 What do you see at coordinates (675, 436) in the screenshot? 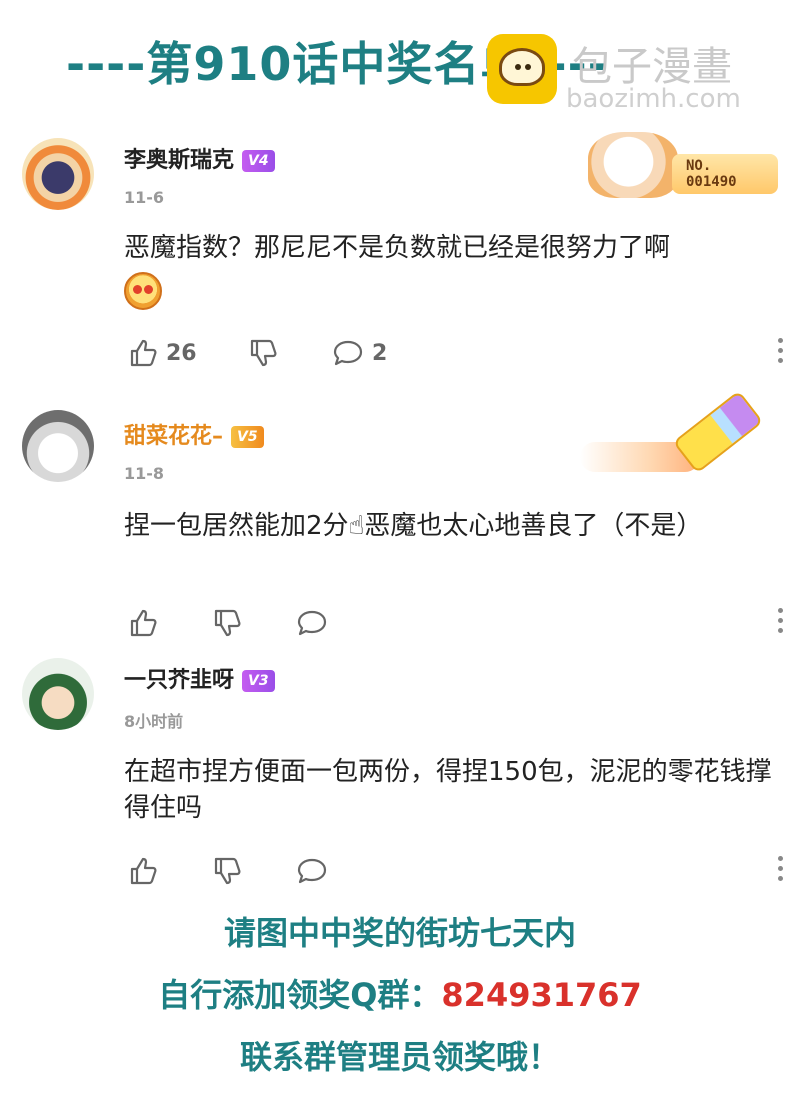
I see `paintbrush-badge-icon` at bounding box center [675, 436].